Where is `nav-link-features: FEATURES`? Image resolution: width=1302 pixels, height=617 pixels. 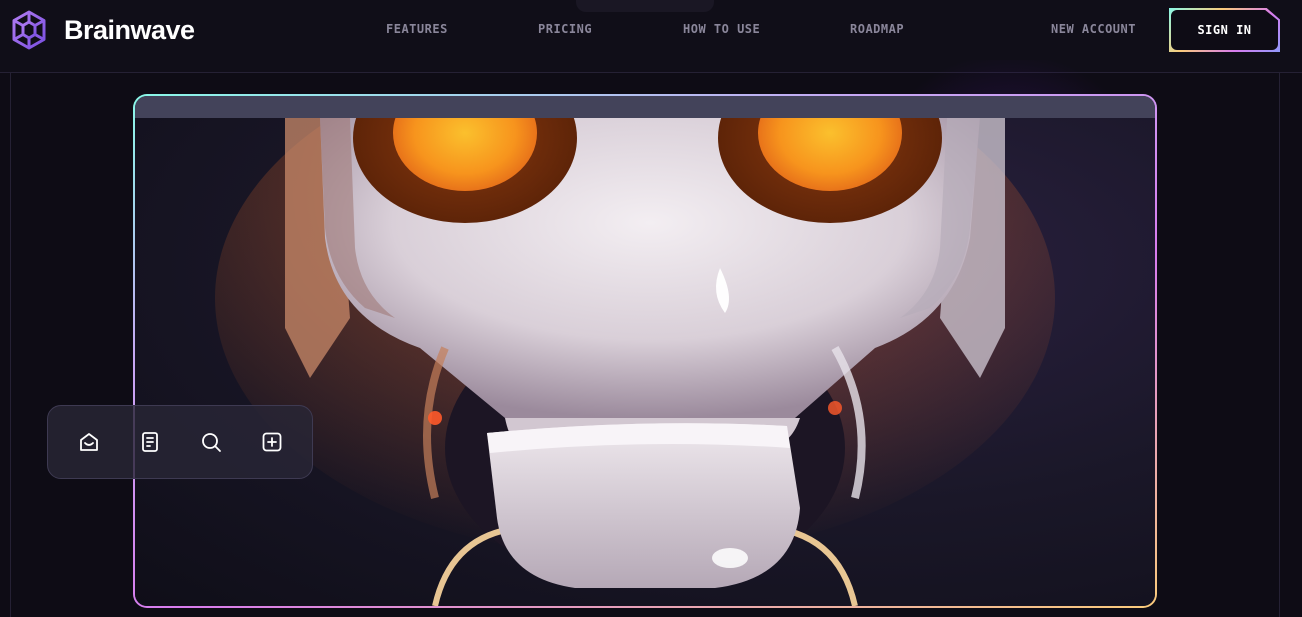 nav-link-features: FEATURES is located at coordinates (417, 29).